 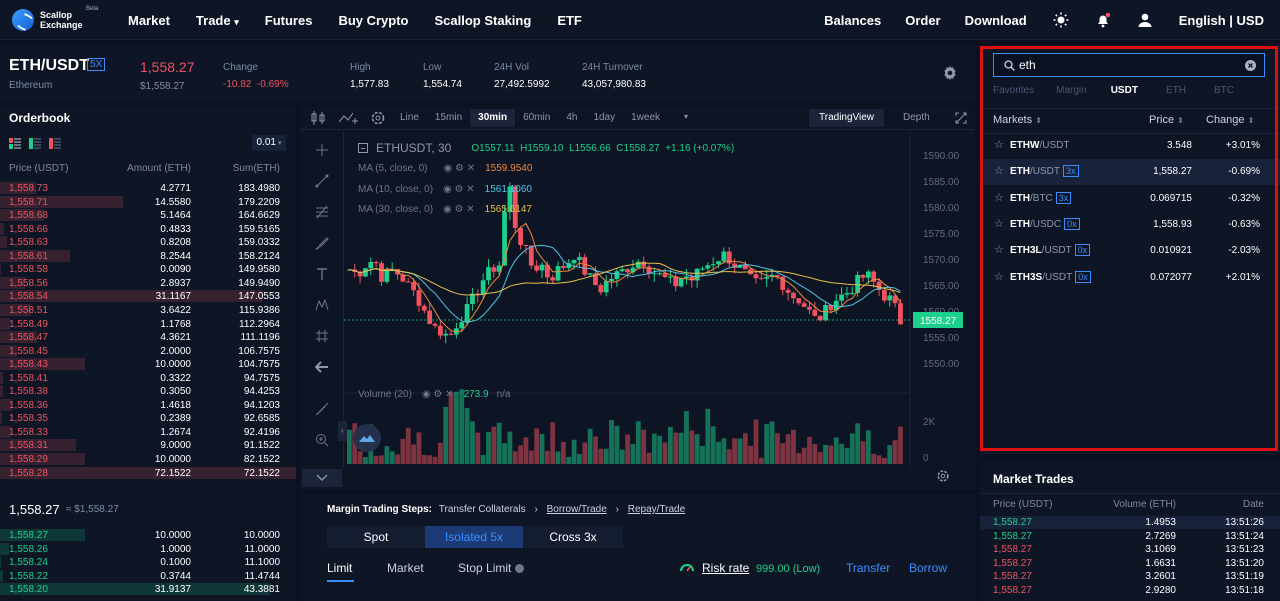 What do you see at coordinates (322, 409) in the screenshot?
I see `ruler-icon` at bounding box center [322, 409].